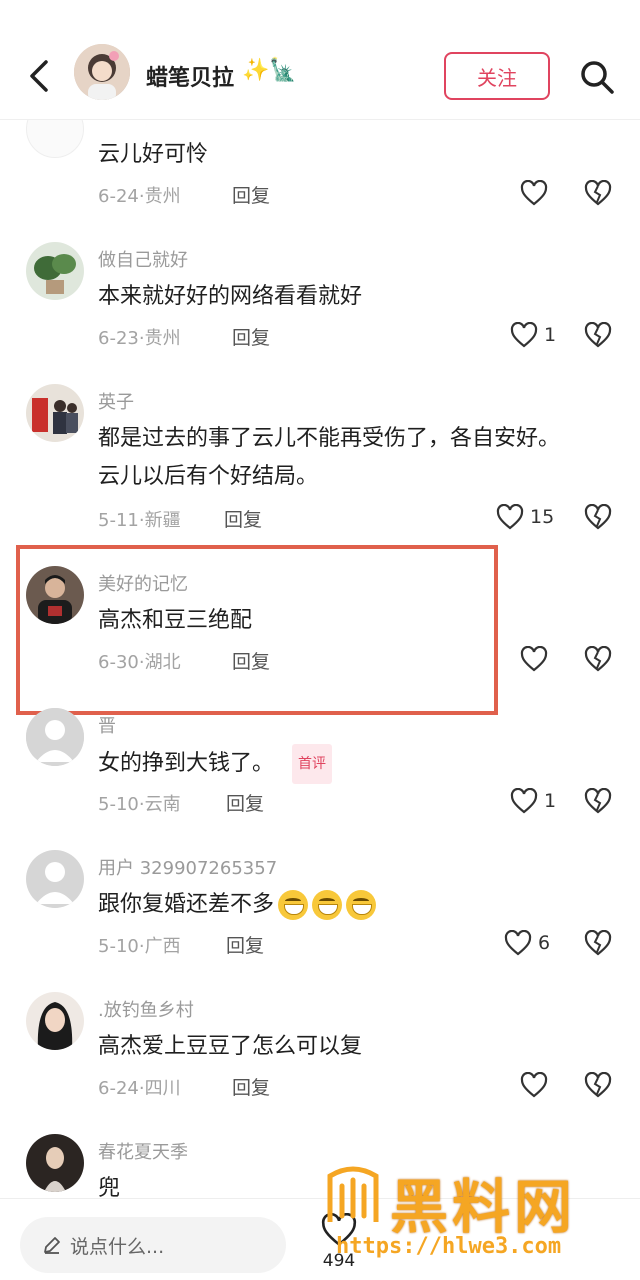  What do you see at coordinates (312, 764) in the screenshot?
I see `first-comment-badge: 首评` at bounding box center [312, 764].